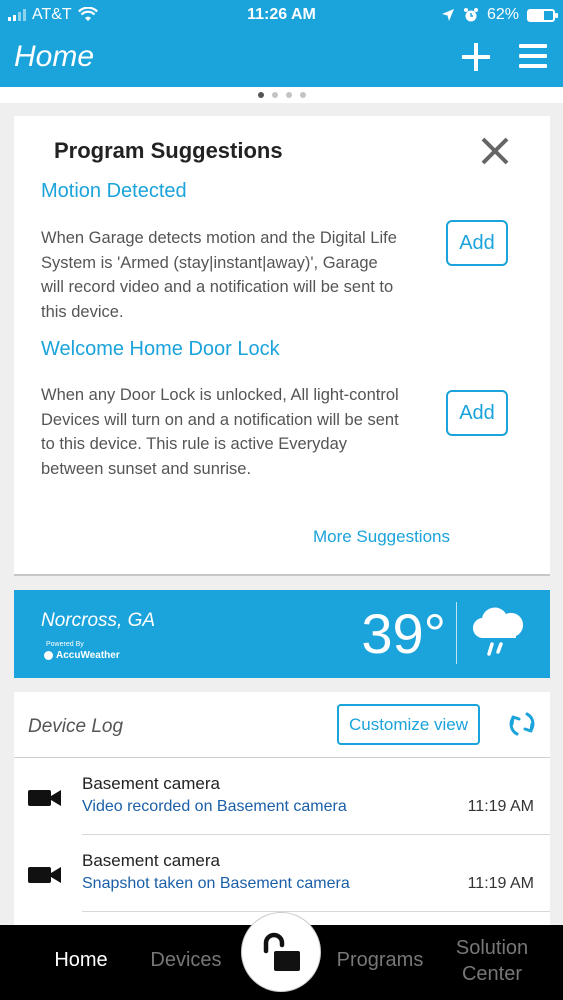 Image resolution: width=563 pixels, height=1000 pixels. Describe the element at coordinates (282, 634) in the screenshot. I see `weather-widget: Norcross, GA Powered By AccuWeather 39°` at that location.